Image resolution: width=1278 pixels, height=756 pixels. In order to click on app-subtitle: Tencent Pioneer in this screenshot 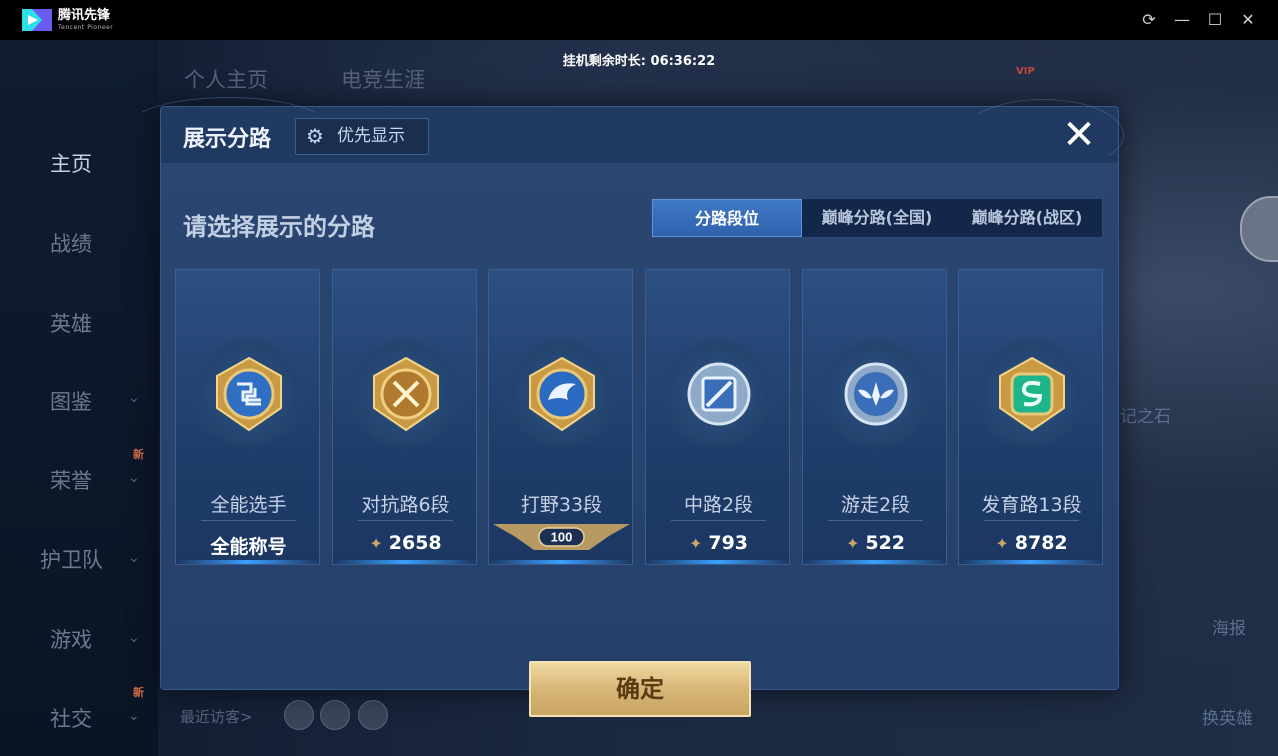, I will do `click(86, 27)`.